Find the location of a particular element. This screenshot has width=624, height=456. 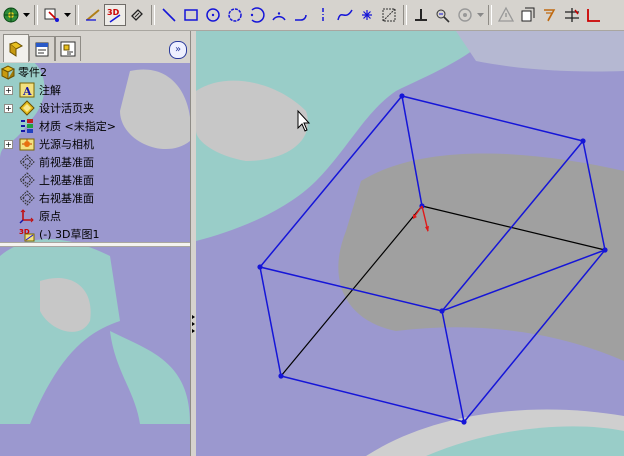

svg-text: 3D is located at coordinates (113, 12).